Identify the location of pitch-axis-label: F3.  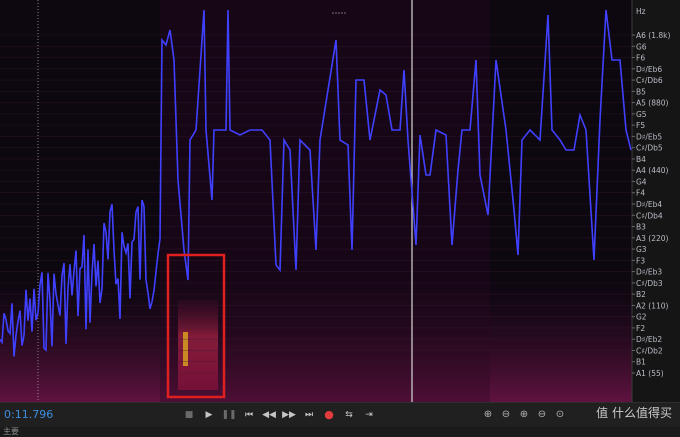
(640, 260).